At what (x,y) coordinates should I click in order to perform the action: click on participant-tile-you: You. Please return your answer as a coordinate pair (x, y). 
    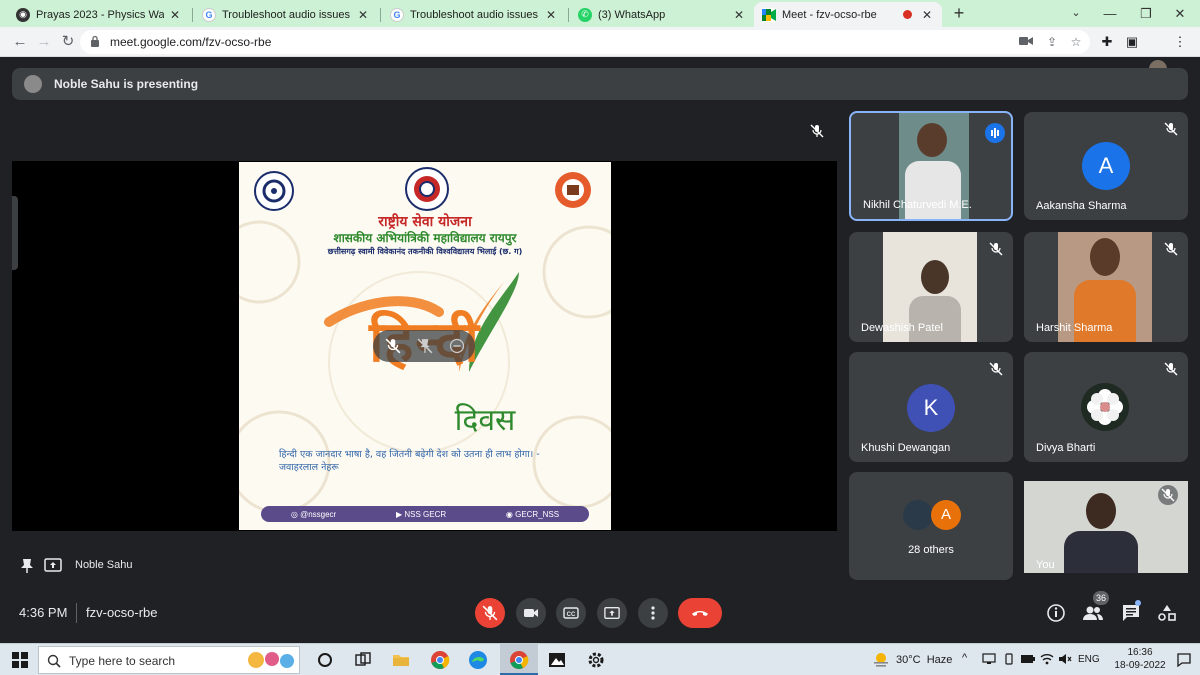
    Looking at the image, I should click on (1106, 527).